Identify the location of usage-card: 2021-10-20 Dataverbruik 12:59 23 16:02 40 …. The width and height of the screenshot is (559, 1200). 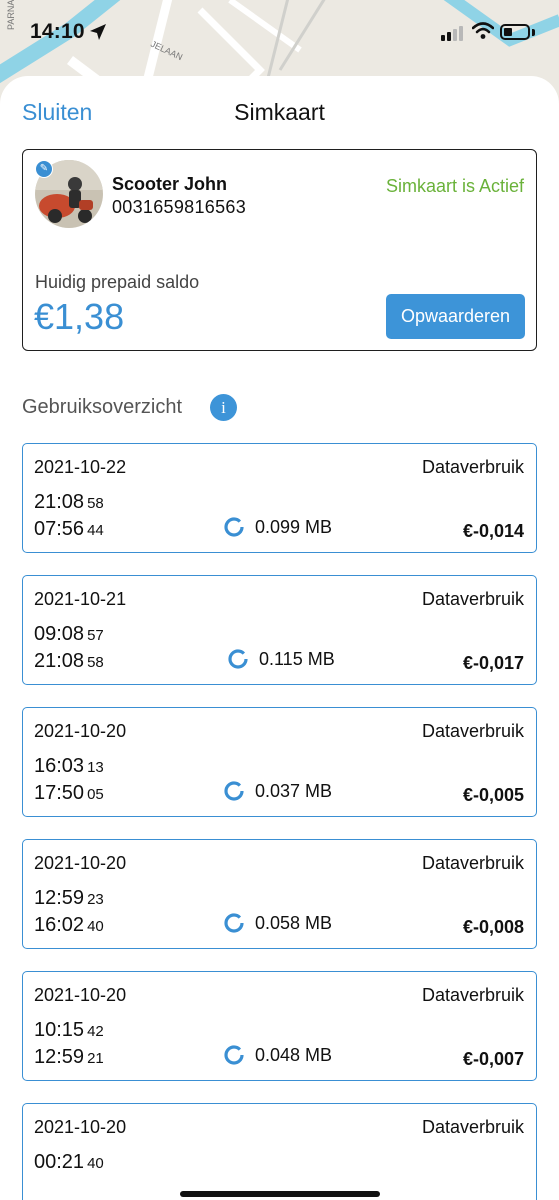
(279, 894).